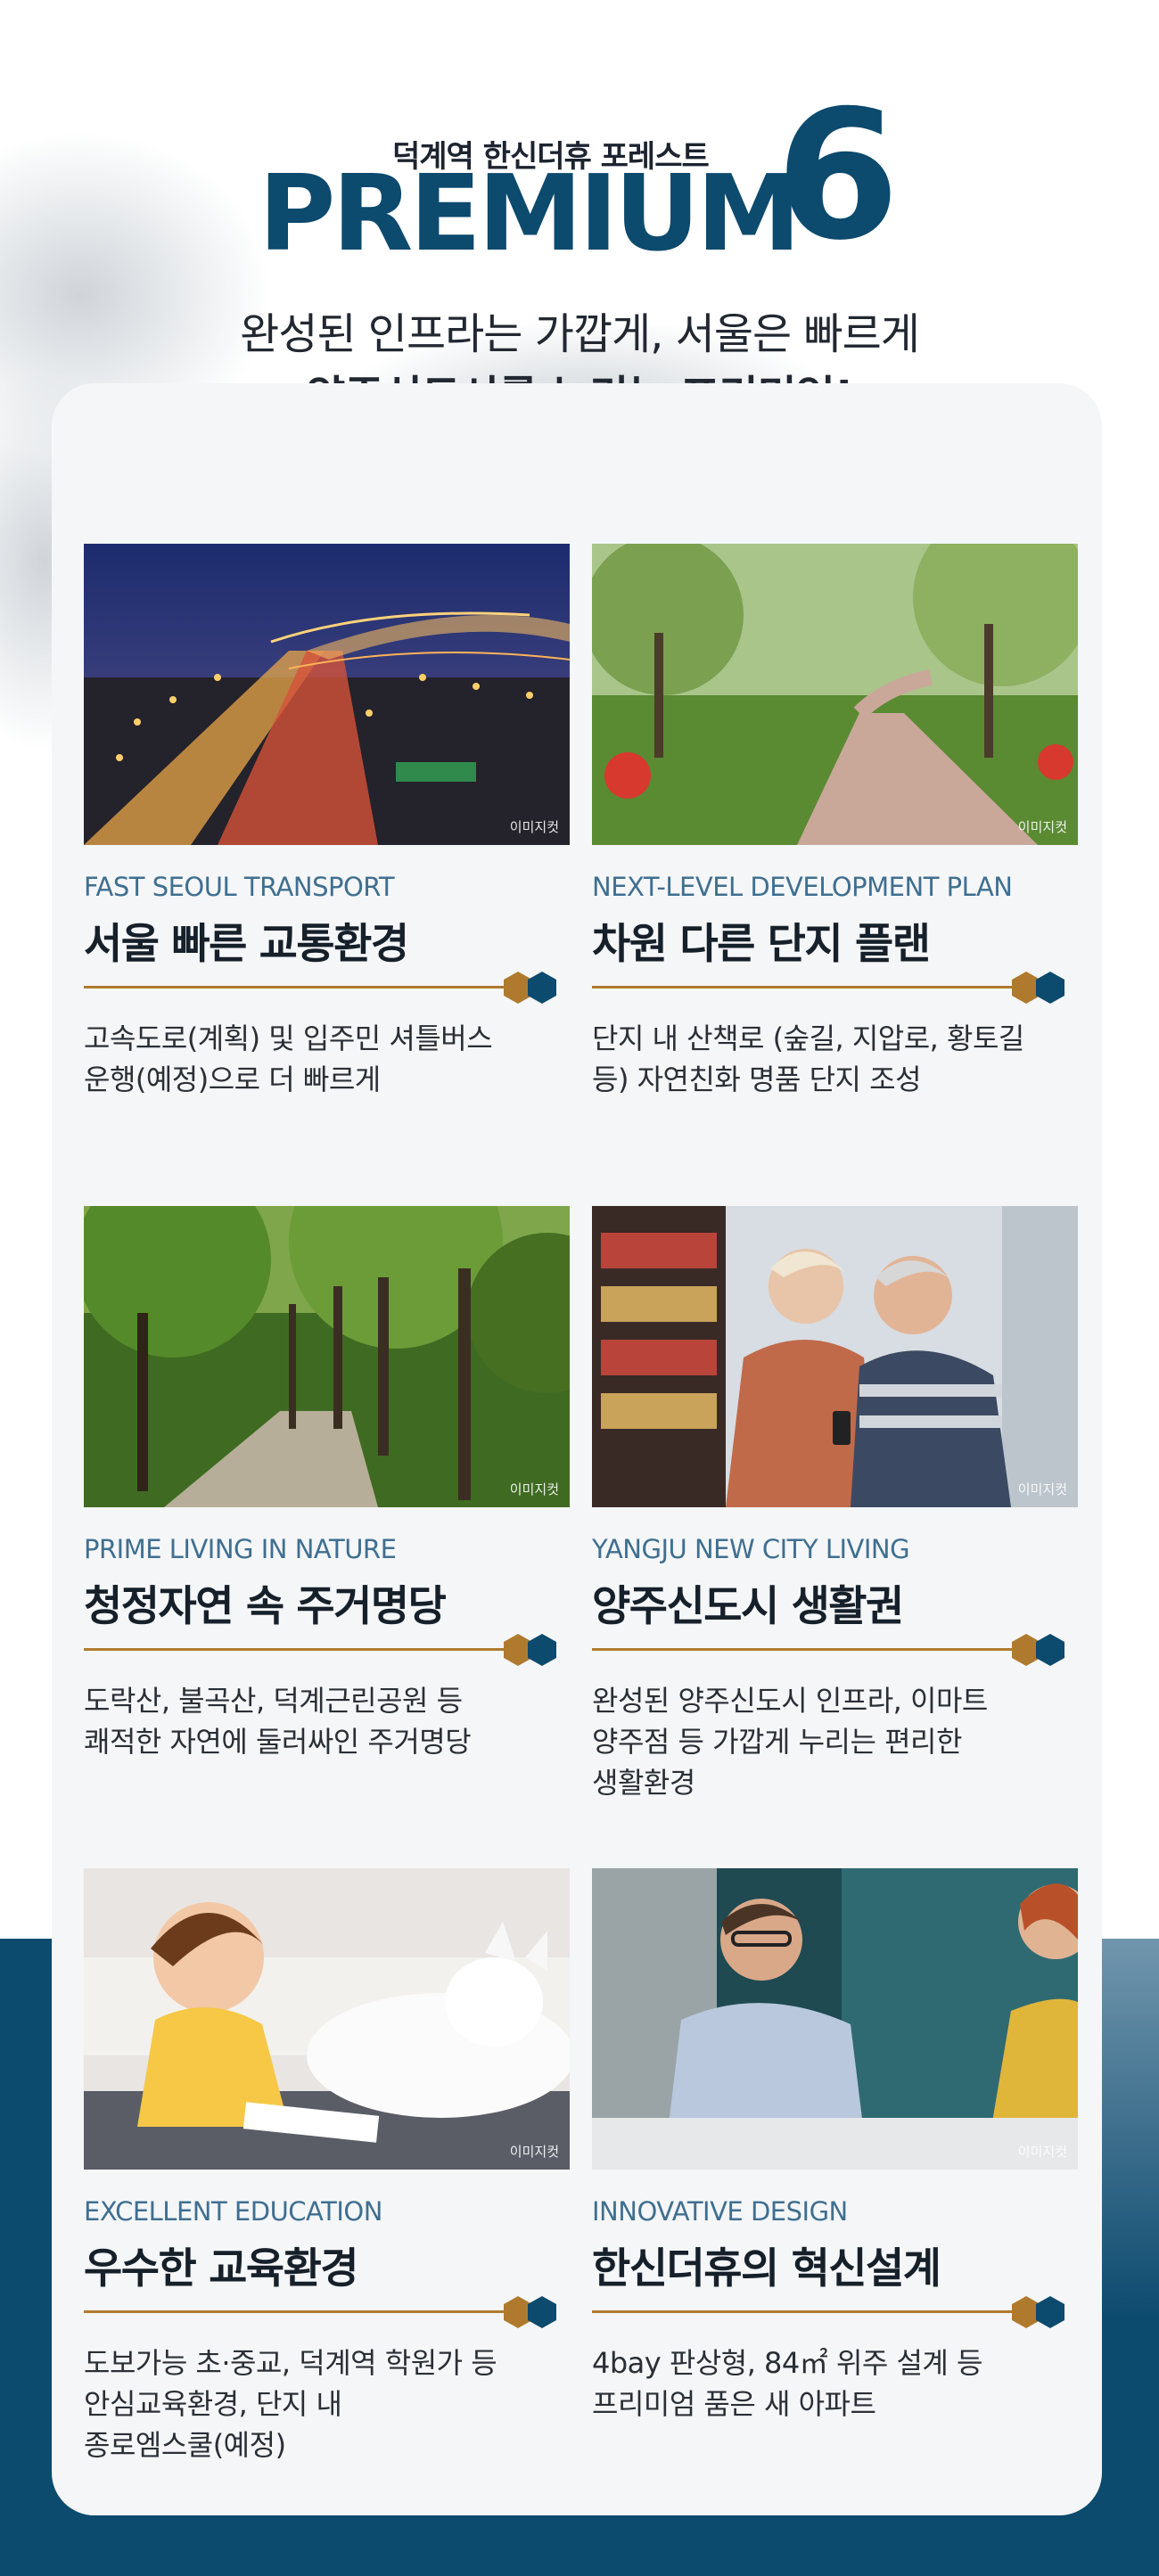  What do you see at coordinates (838, 176) in the screenshot?
I see `premium-number: 6` at bounding box center [838, 176].